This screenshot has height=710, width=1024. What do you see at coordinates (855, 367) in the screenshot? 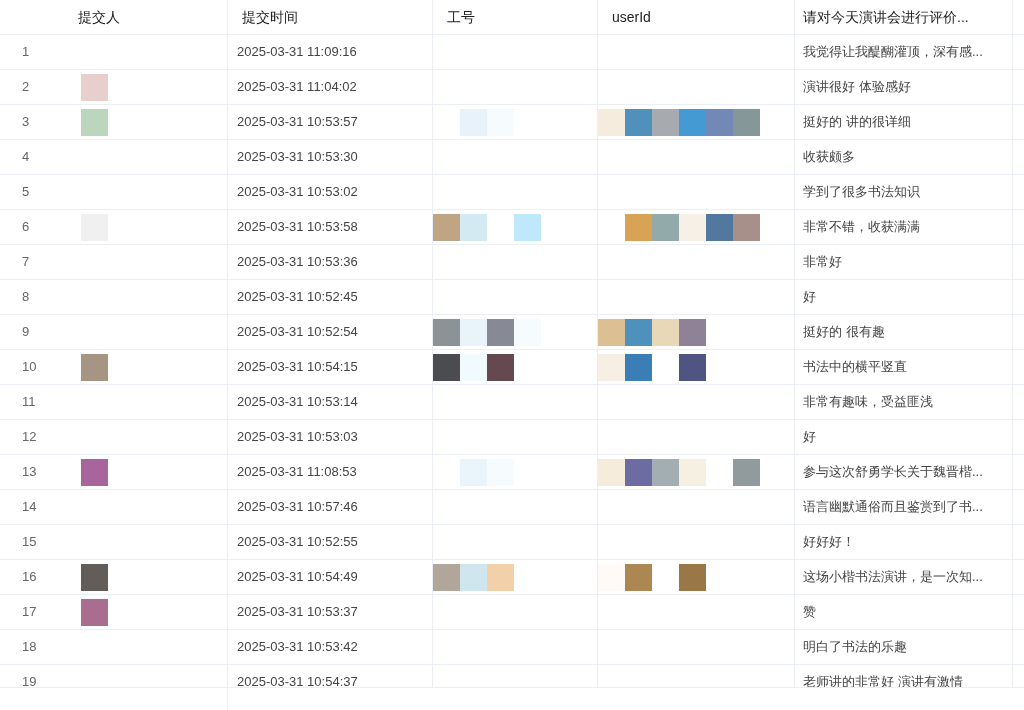
I see `table-cell-text: 书法中的横平竖直` at bounding box center [855, 367].